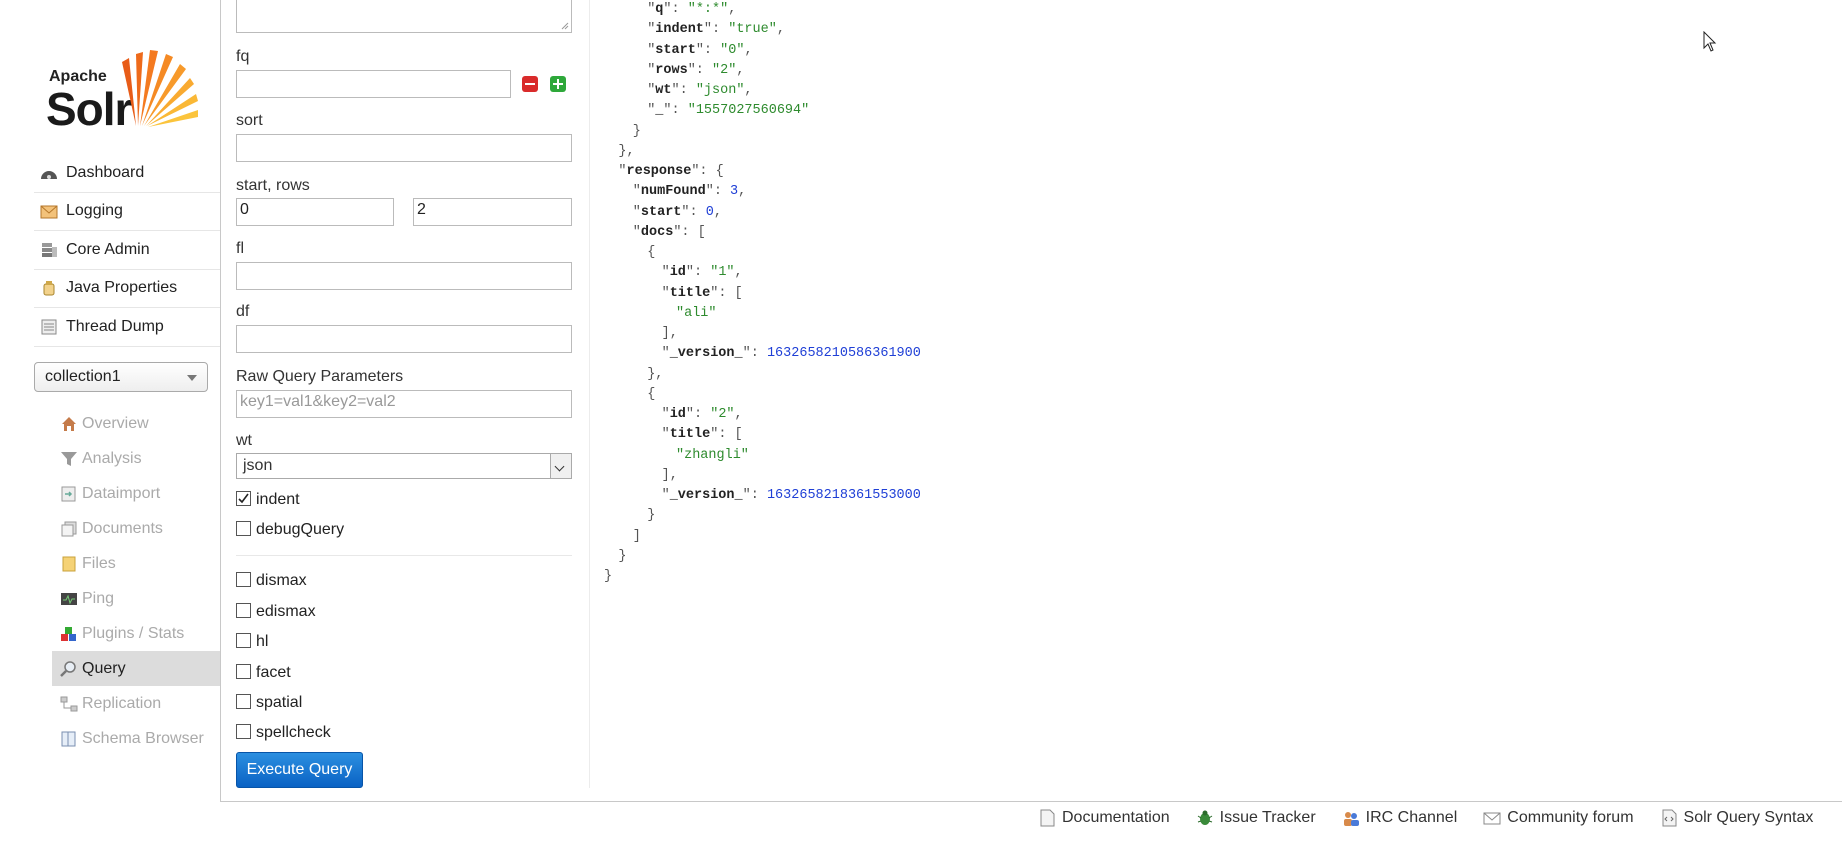 The height and width of the screenshot is (866, 1842). Describe the element at coordinates (558, 84) in the screenshot. I see `add-fq-button` at that location.